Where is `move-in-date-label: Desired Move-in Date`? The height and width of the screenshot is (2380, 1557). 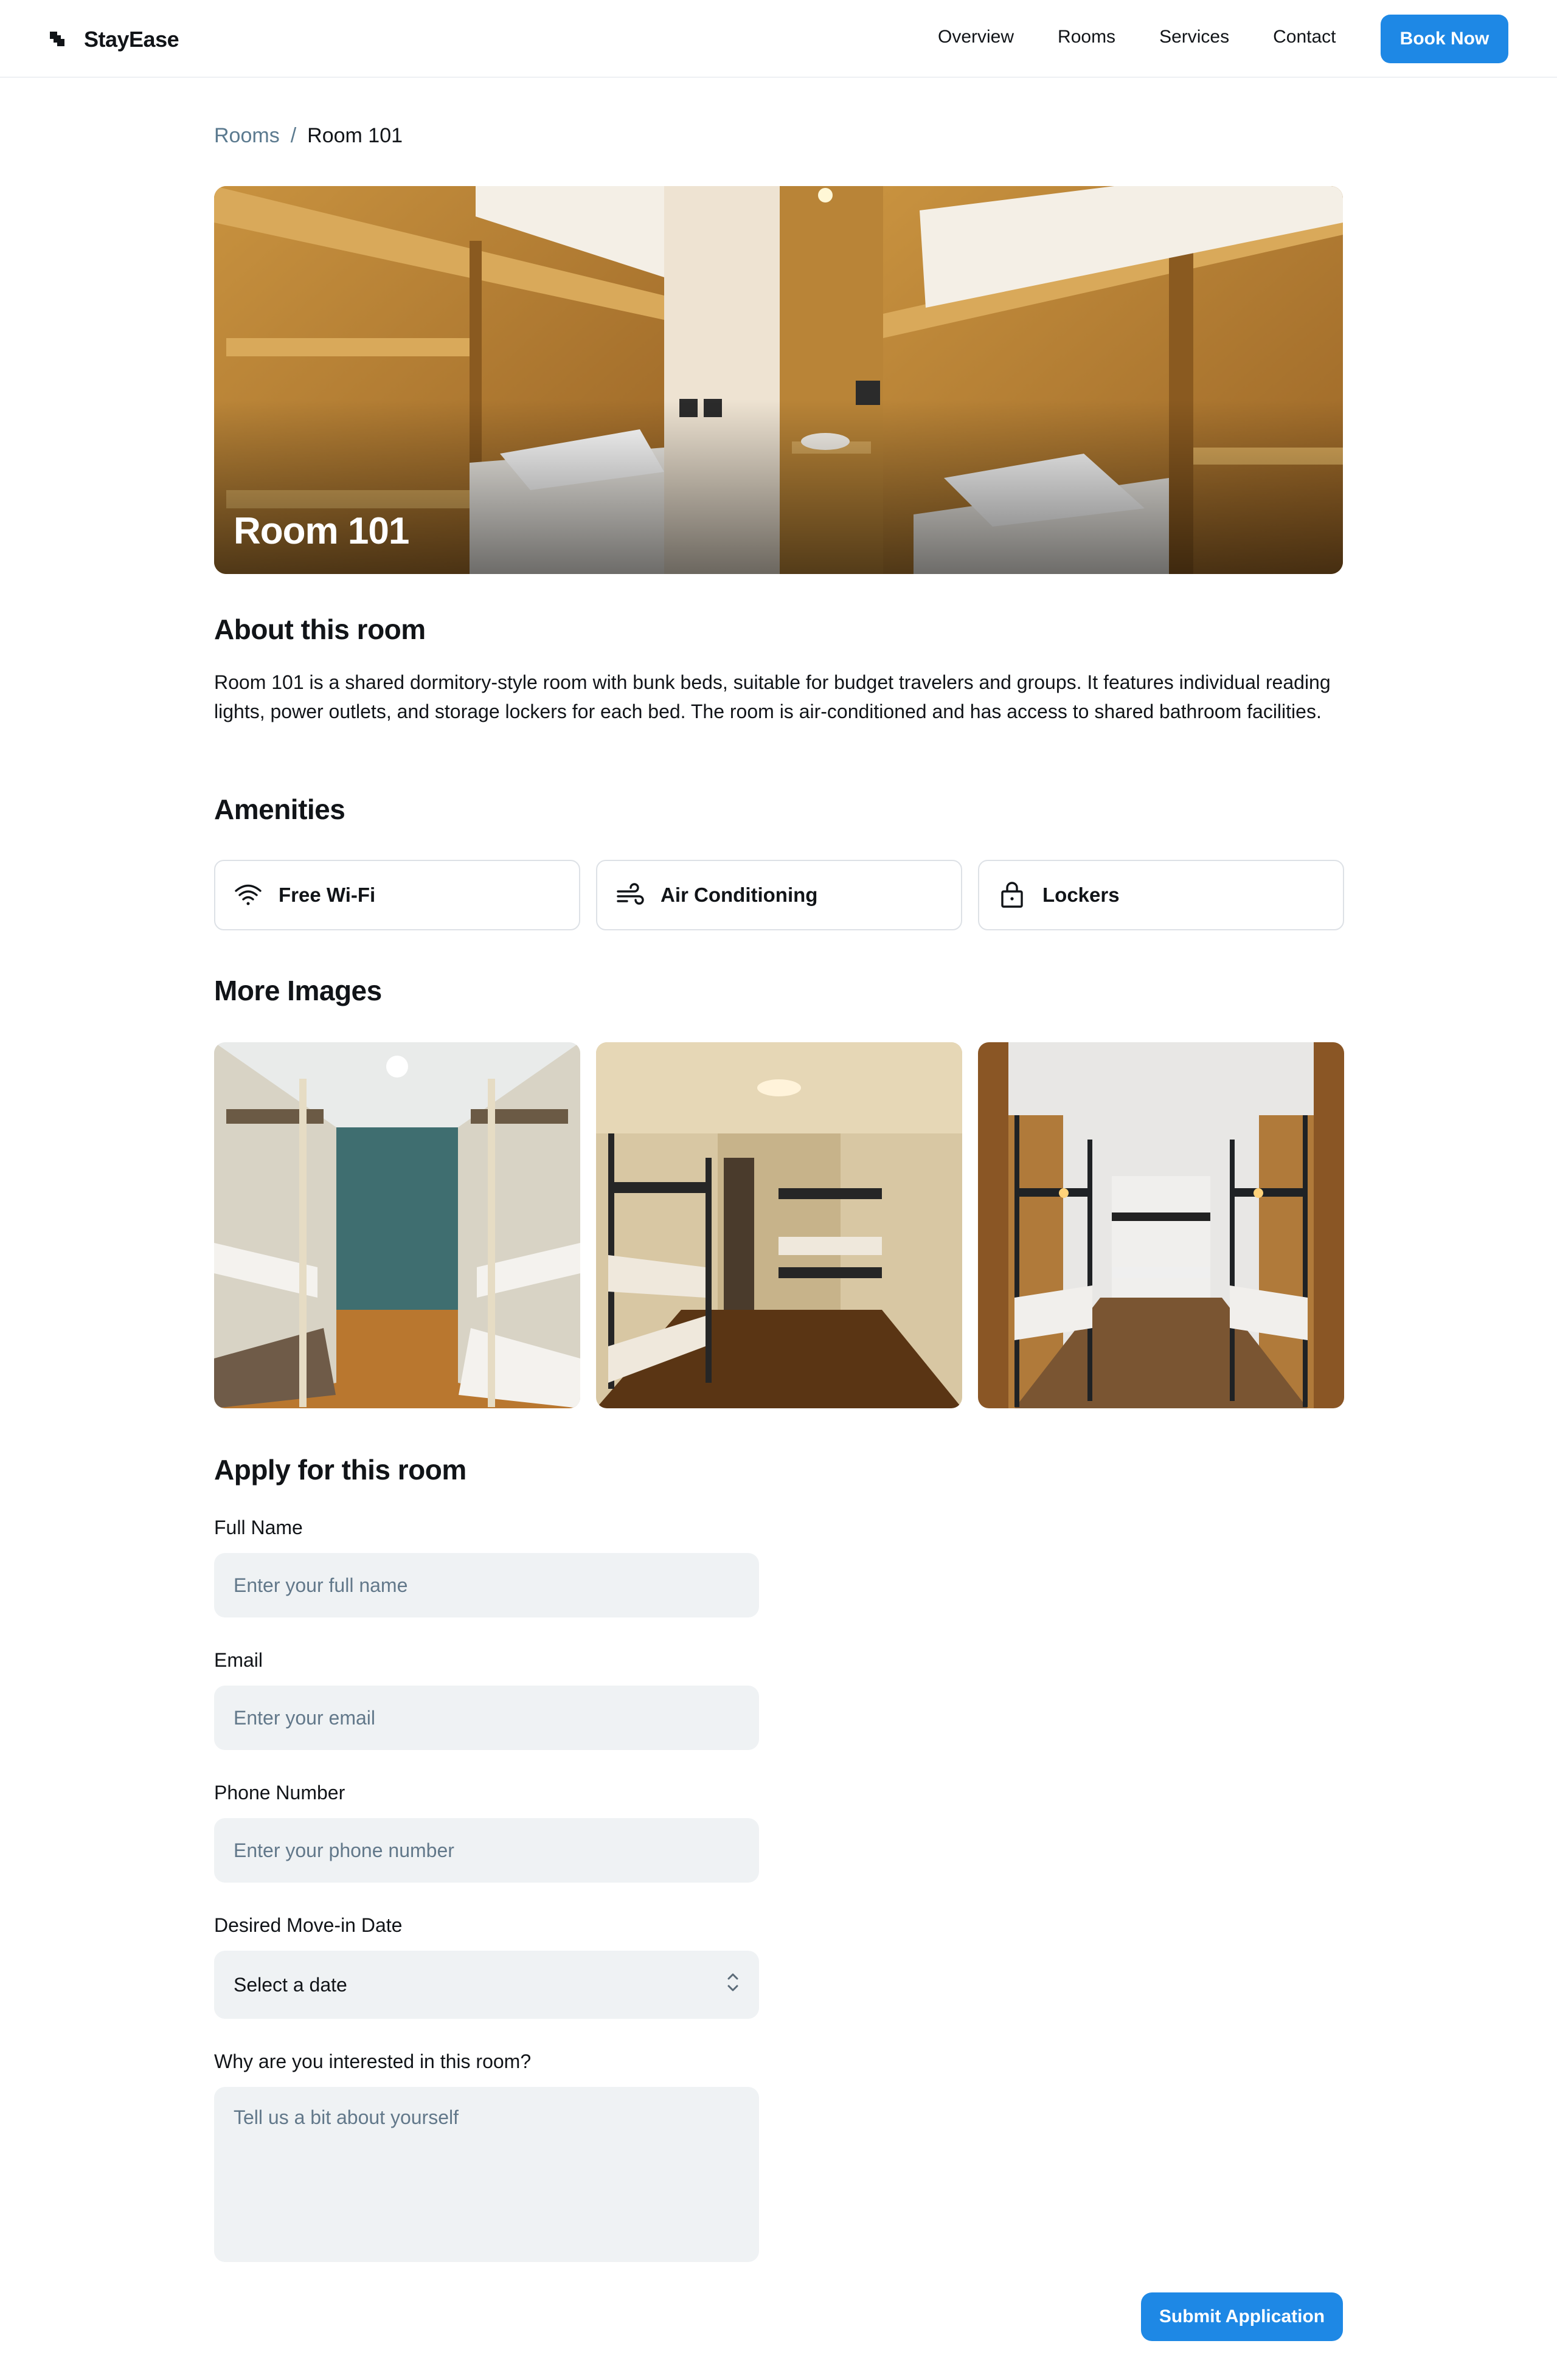
move-in-date-label: Desired Move-in Date is located at coordinates (308, 1925).